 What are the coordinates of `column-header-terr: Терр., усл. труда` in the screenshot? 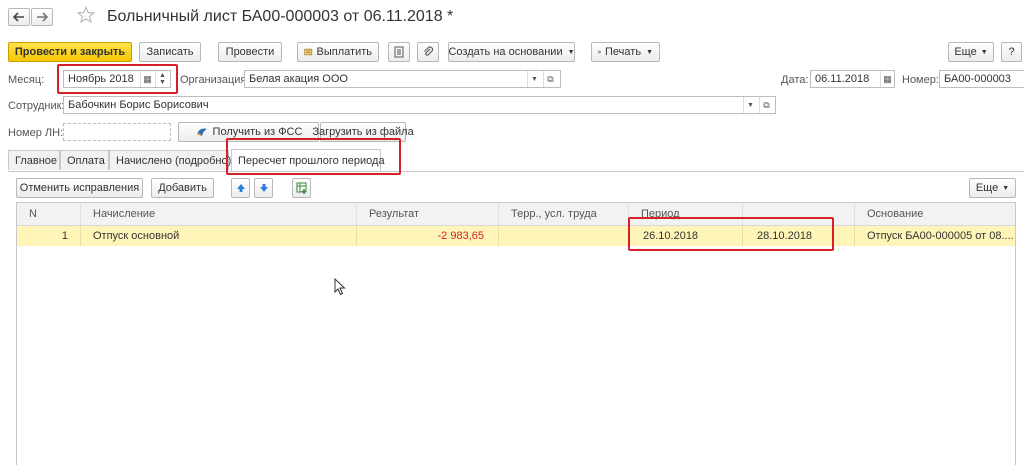 It's located at (564, 214).